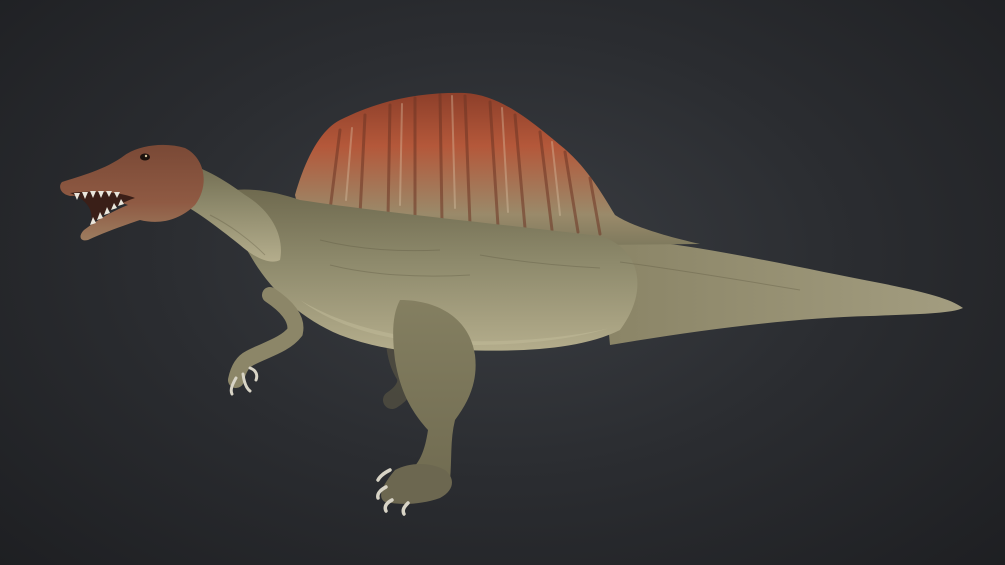 Image resolution: width=1005 pixels, height=565 pixels. Describe the element at coordinates (781, 290) in the screenshot. I see `tail` at that location.